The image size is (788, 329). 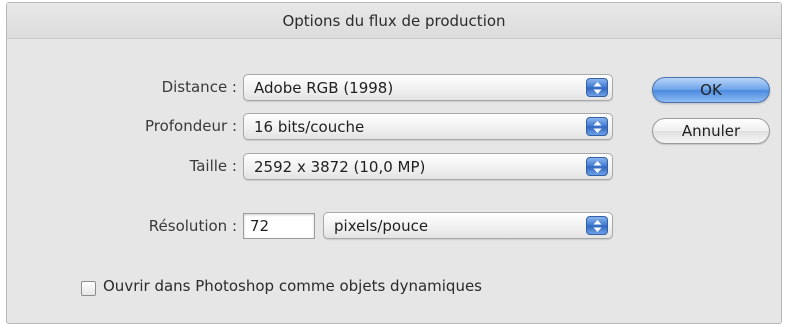 I want to click on taille-popup: 2592 x 3872 (10,0 MP), so click(x=428, y=166).